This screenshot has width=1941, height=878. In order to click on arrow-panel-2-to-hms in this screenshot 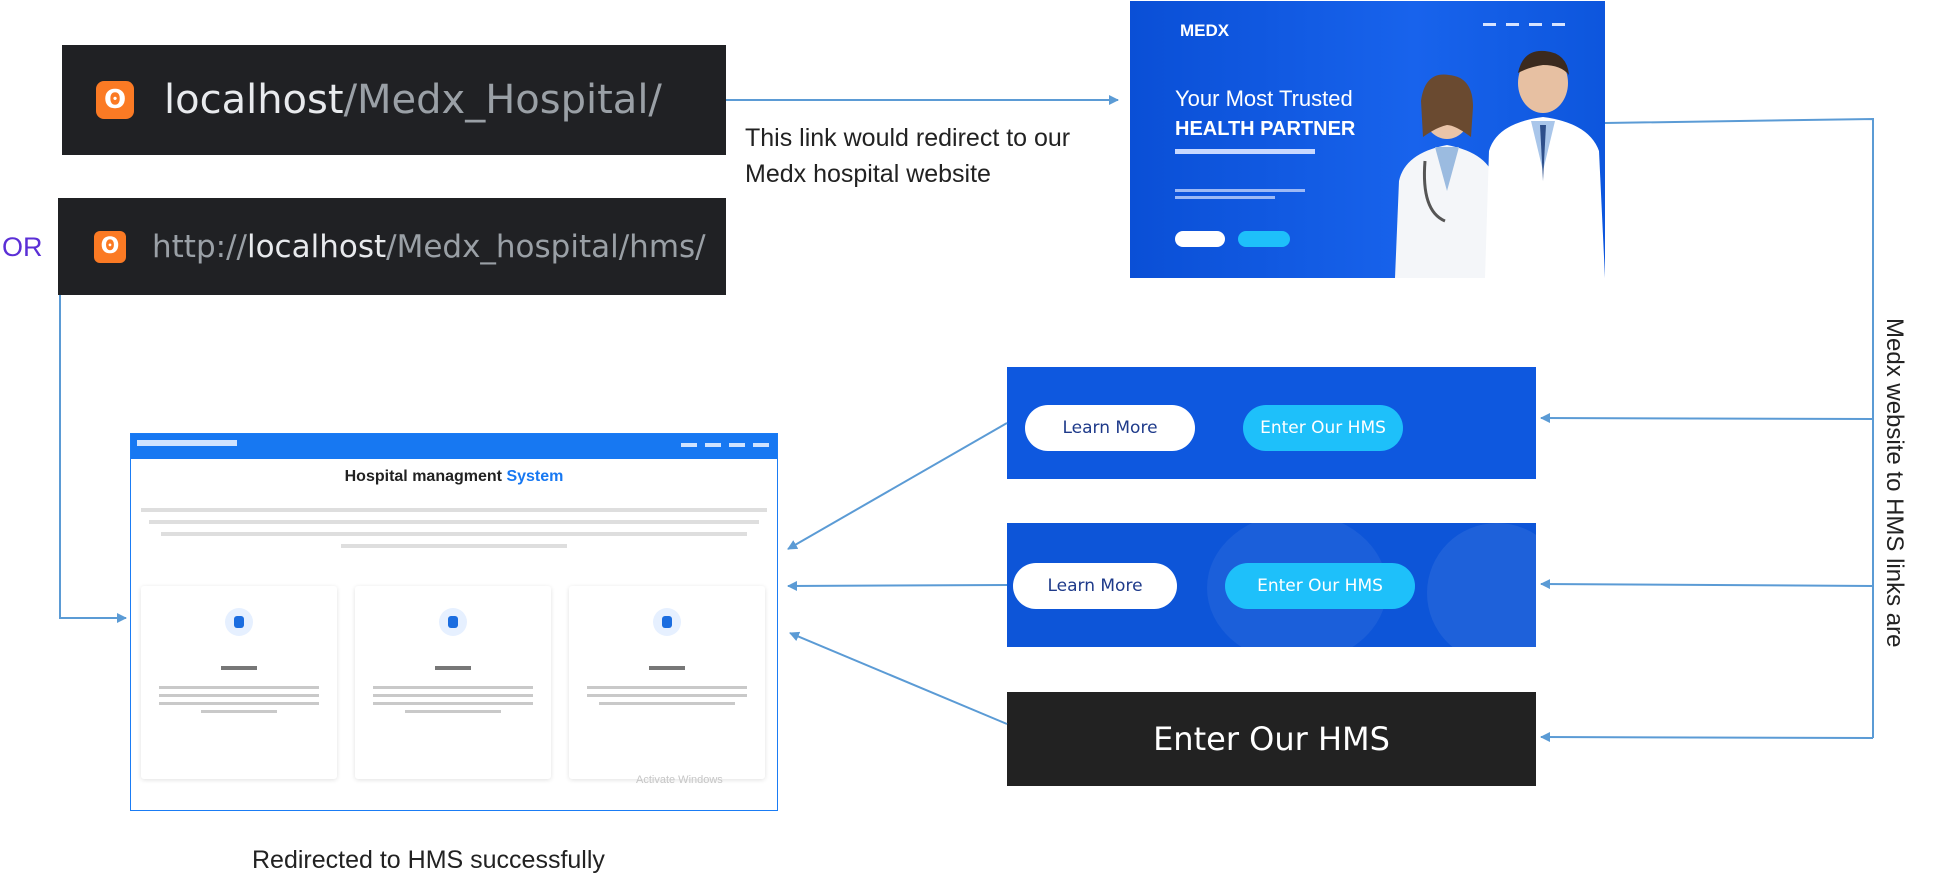, I will do `click(897, 585)`.